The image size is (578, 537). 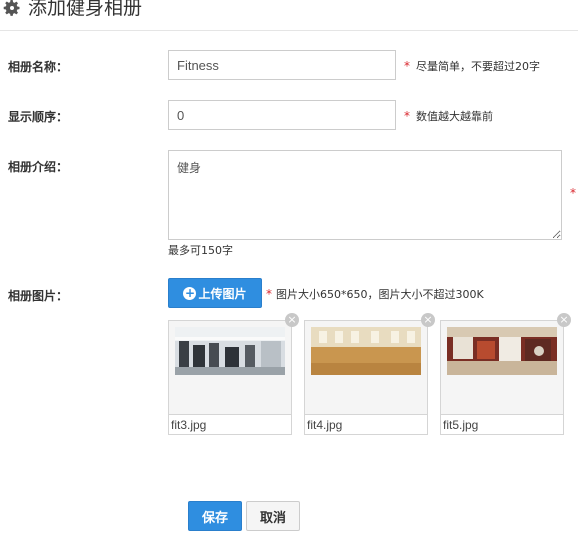 I want to click on cancel-button: 取消, so click(x=273, y=516).